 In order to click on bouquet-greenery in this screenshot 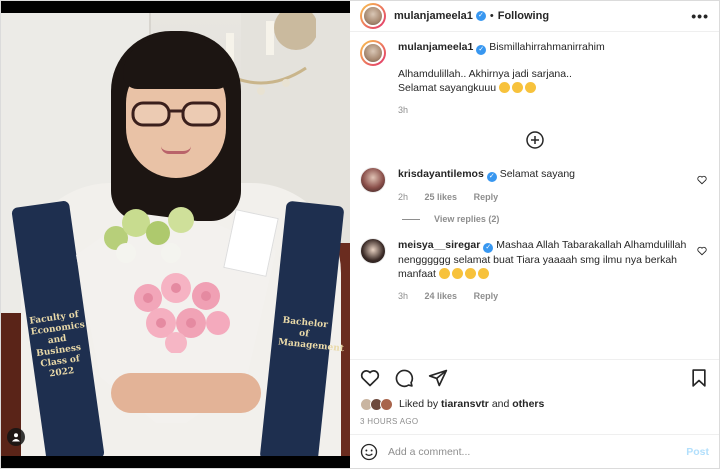, I will do `click(149, 235)`.